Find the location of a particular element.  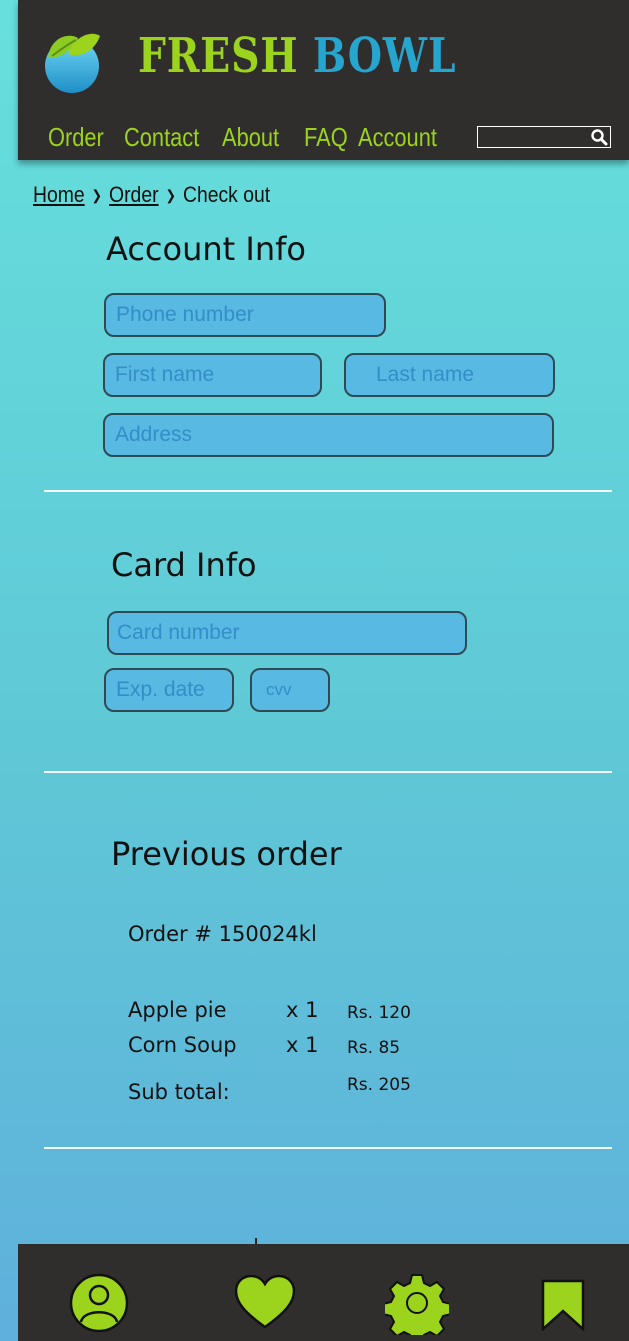

nav-faq: FAQ is located at coordinates (326, 137).